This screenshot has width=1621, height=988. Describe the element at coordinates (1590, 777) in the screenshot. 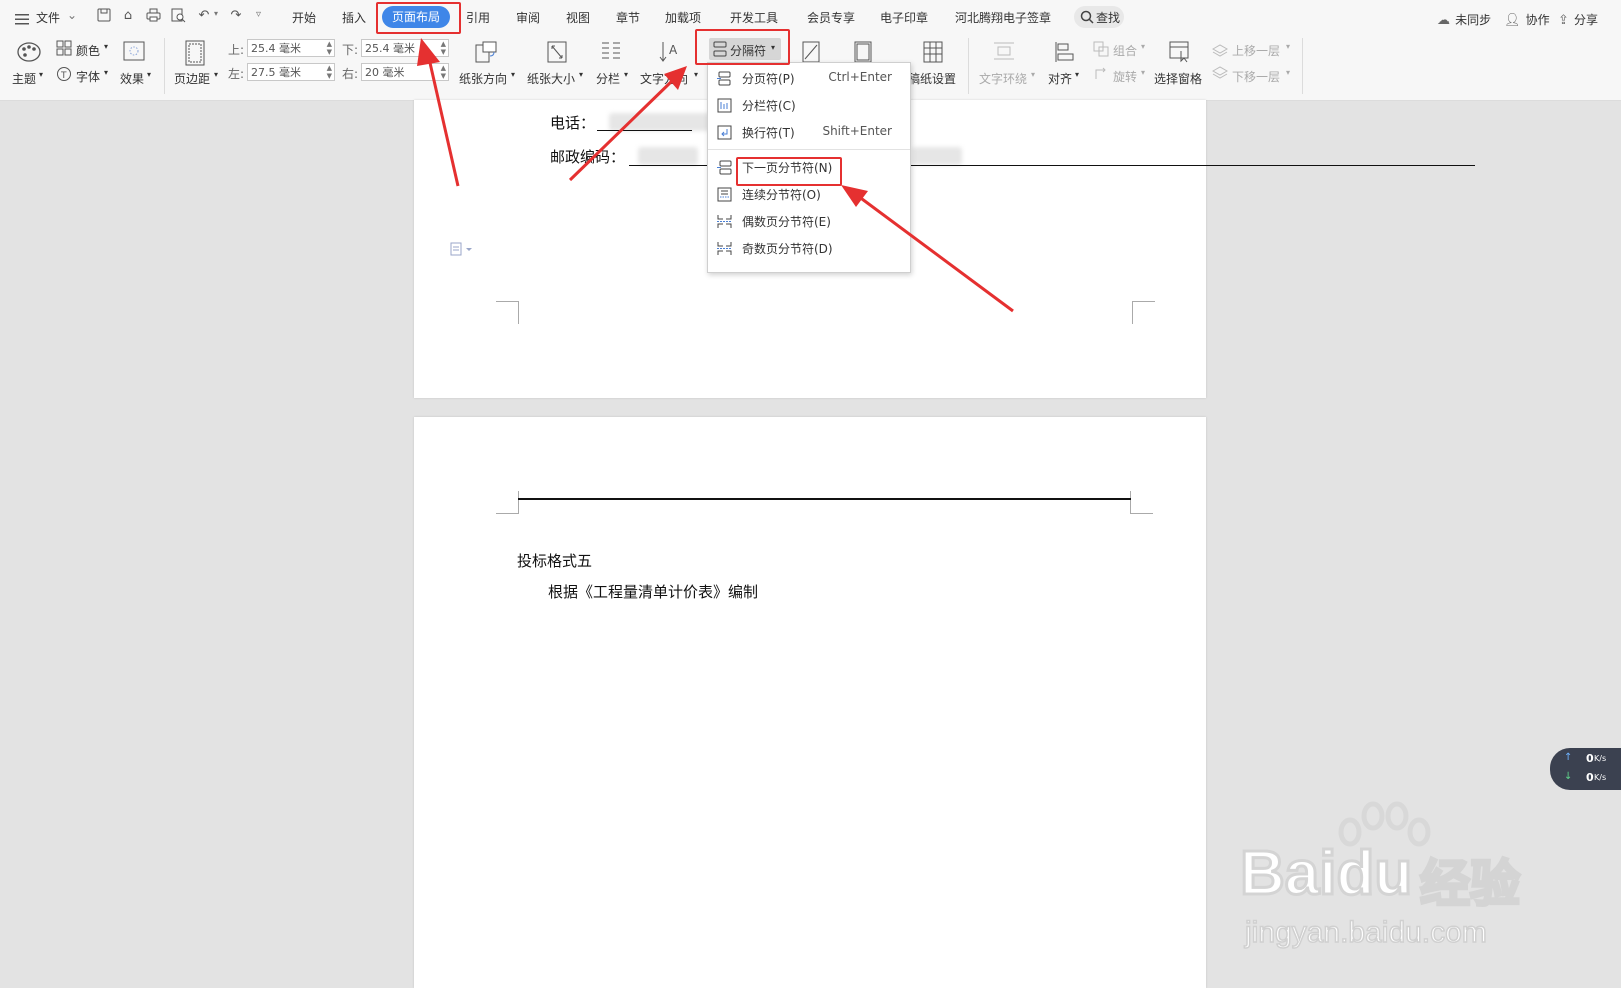

I see `download-speed: 0` at that location.